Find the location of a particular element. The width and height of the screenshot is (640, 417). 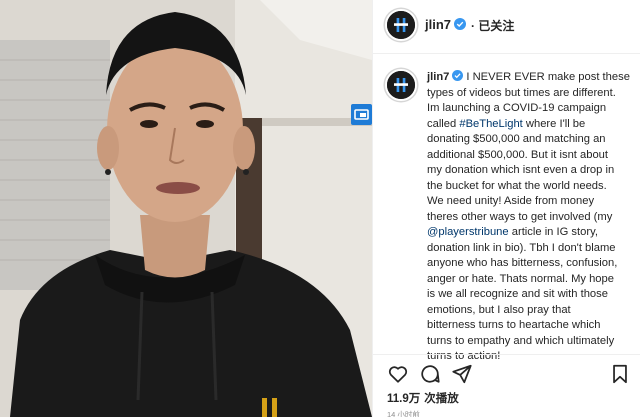

caption-line: article in IG story, is located at coordinates (553, 232).